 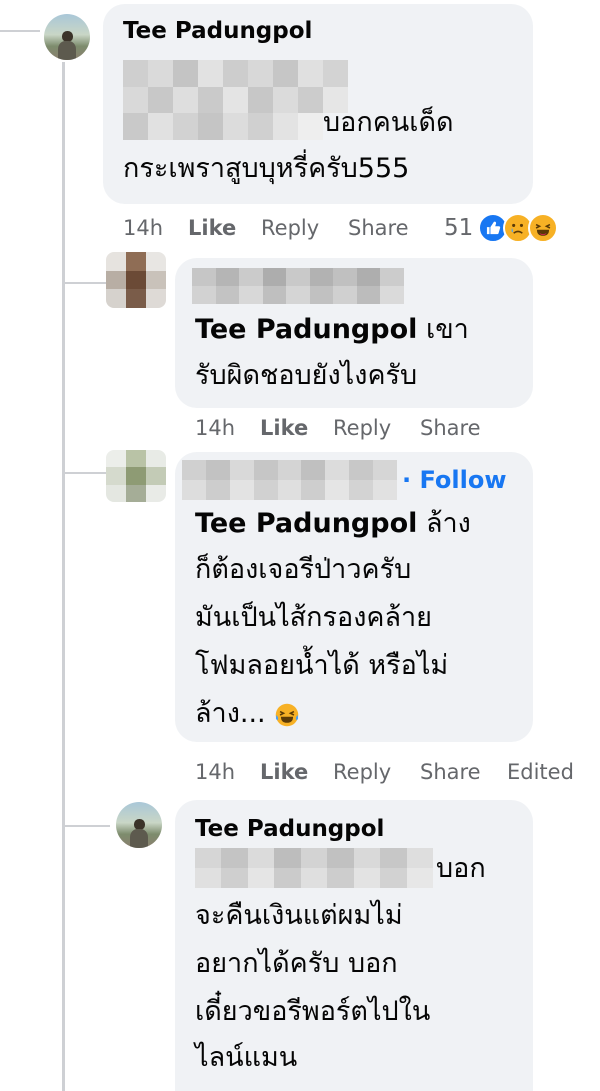 I want to click on follow-button: · Follow, so click(x=454, y=480).